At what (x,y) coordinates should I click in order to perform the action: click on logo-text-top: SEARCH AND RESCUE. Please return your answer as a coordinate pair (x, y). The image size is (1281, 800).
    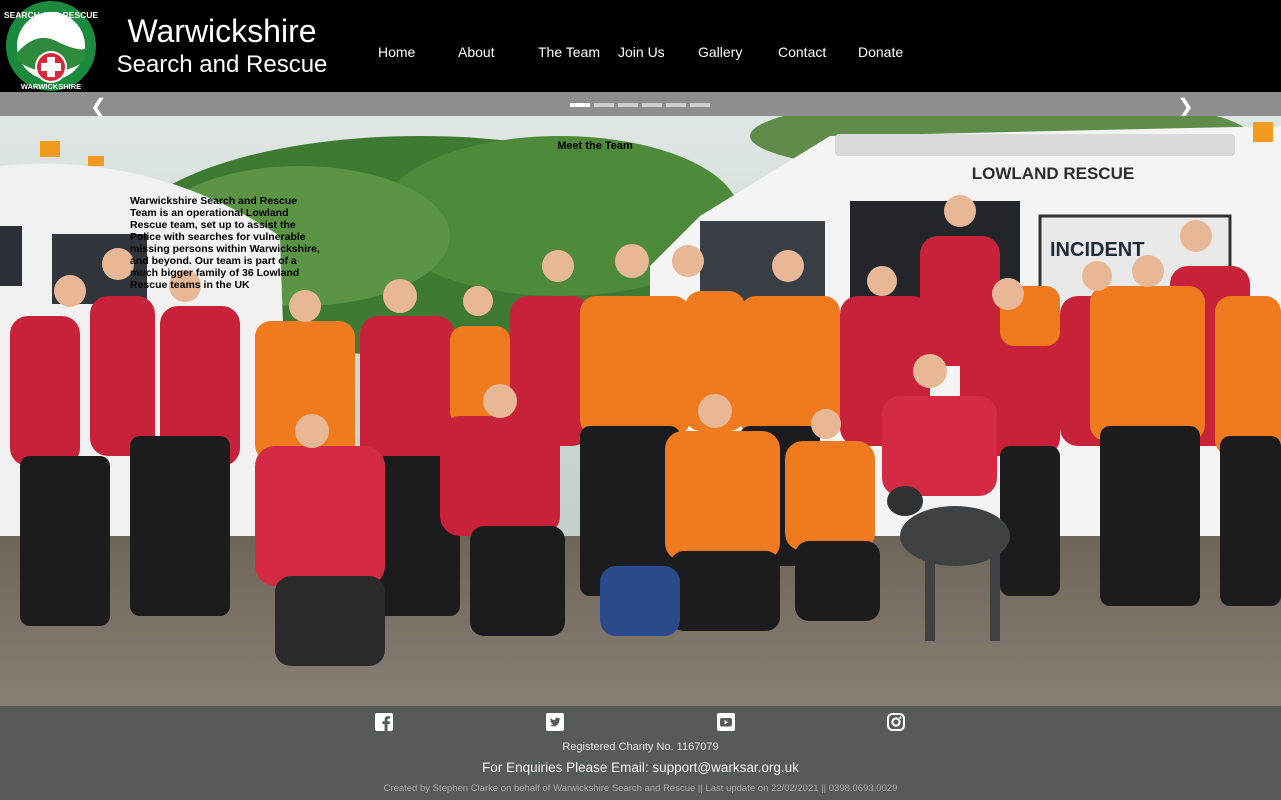
    Looking at the image, I should click on (51, 15).